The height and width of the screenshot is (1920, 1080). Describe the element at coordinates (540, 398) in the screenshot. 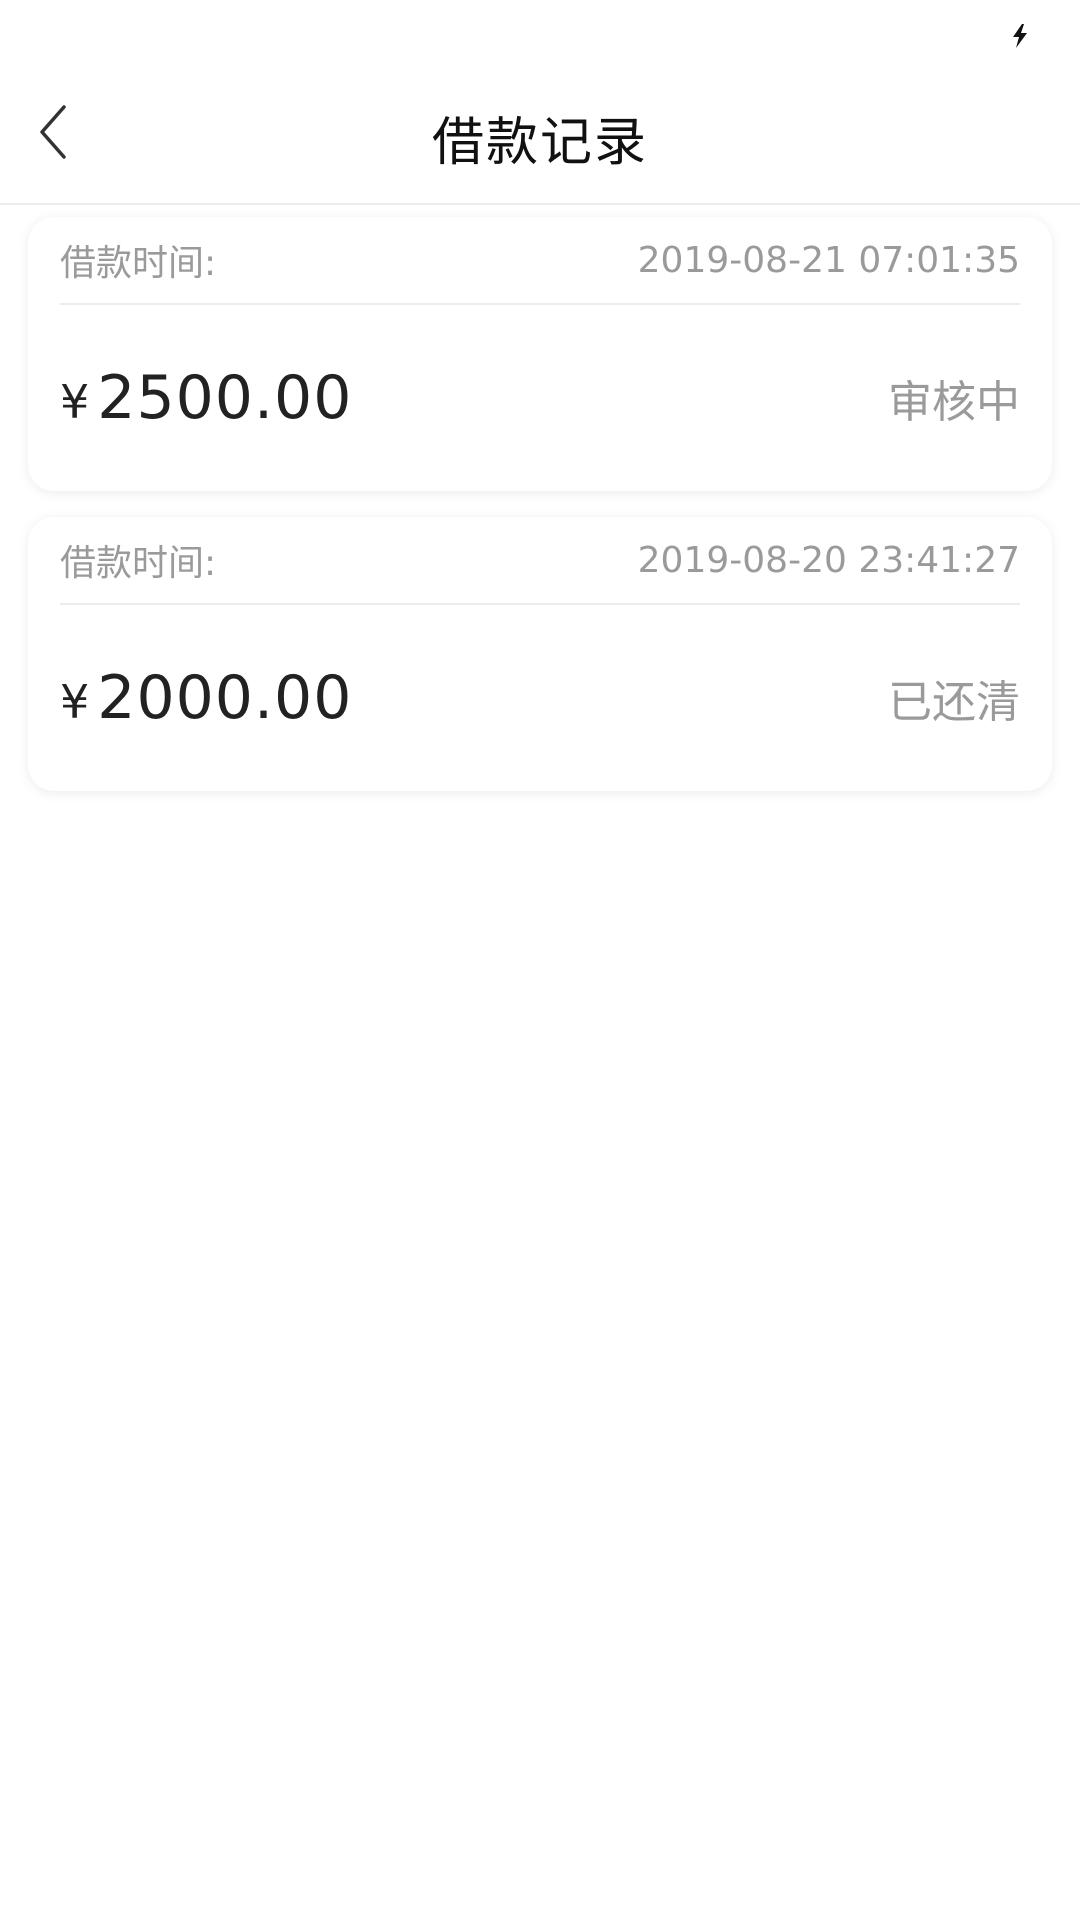

I see `loan-amount-row: ¥ 2500.00 审核中` at that location.